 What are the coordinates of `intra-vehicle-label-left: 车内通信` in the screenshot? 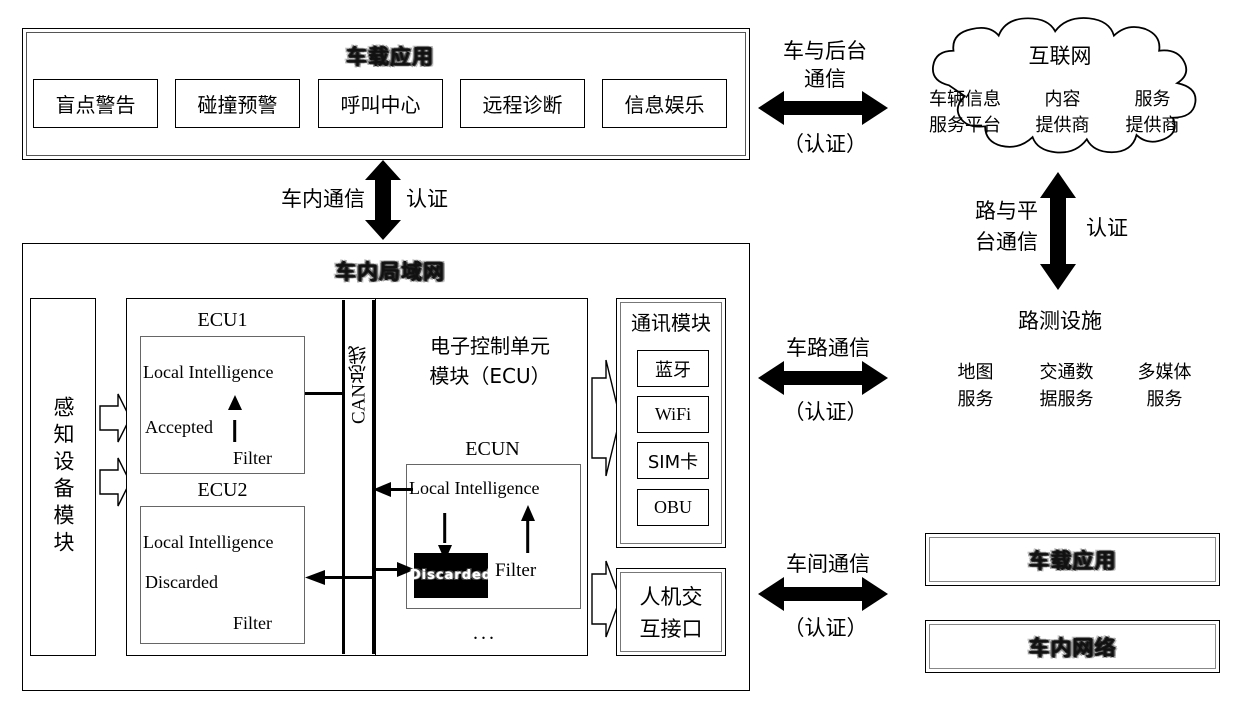 It's located at (323, 199).